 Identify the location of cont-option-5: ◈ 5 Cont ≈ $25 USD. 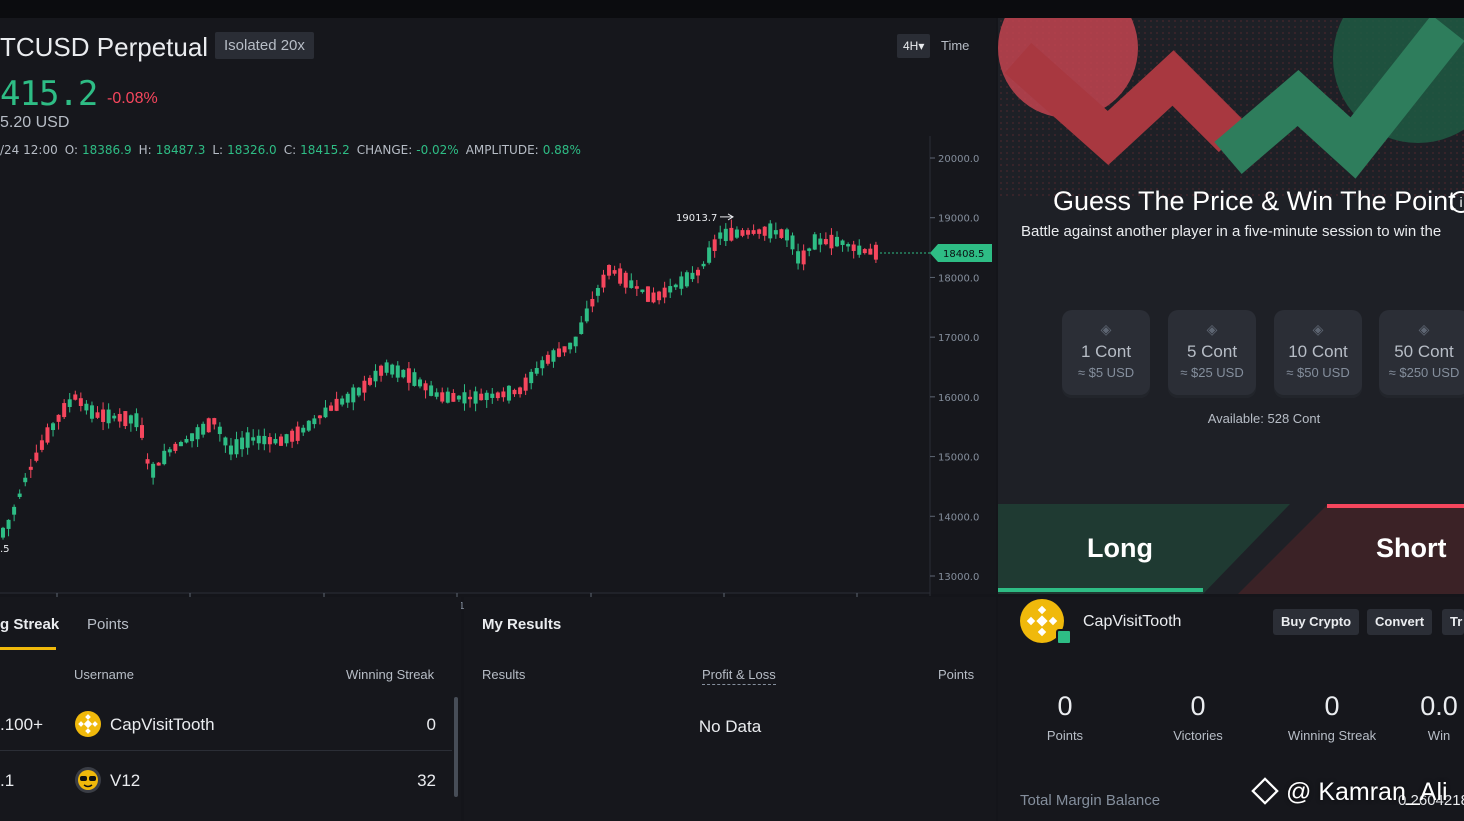
(1212, 354).